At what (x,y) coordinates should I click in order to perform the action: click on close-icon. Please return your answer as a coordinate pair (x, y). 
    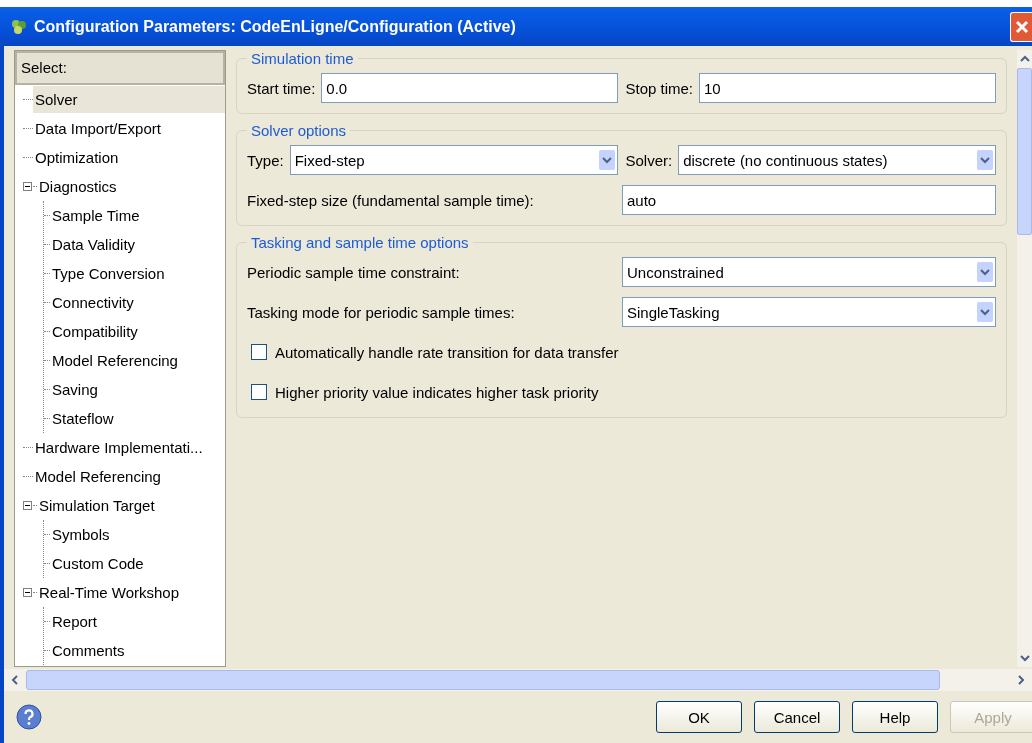
    Looking at the image, I should click on (1021, 26).